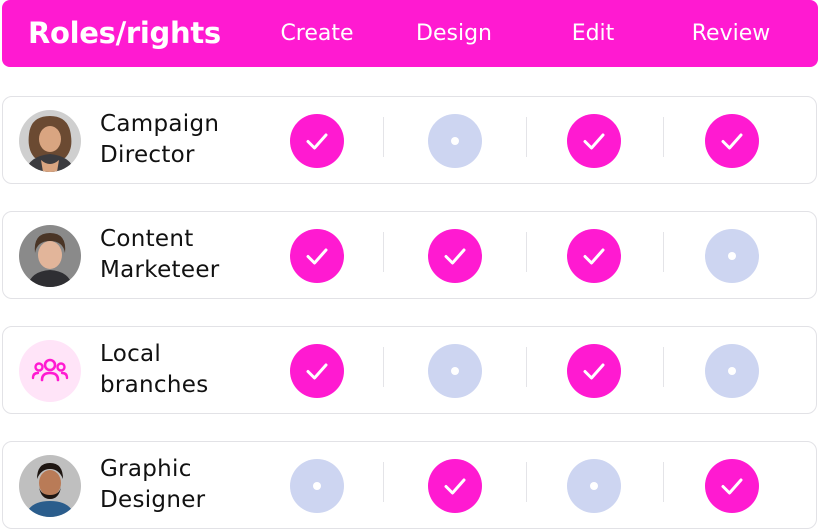  Describe the element at coordinates (731, 33) in the screenshot. I see `column-header-review: Review` at that location.